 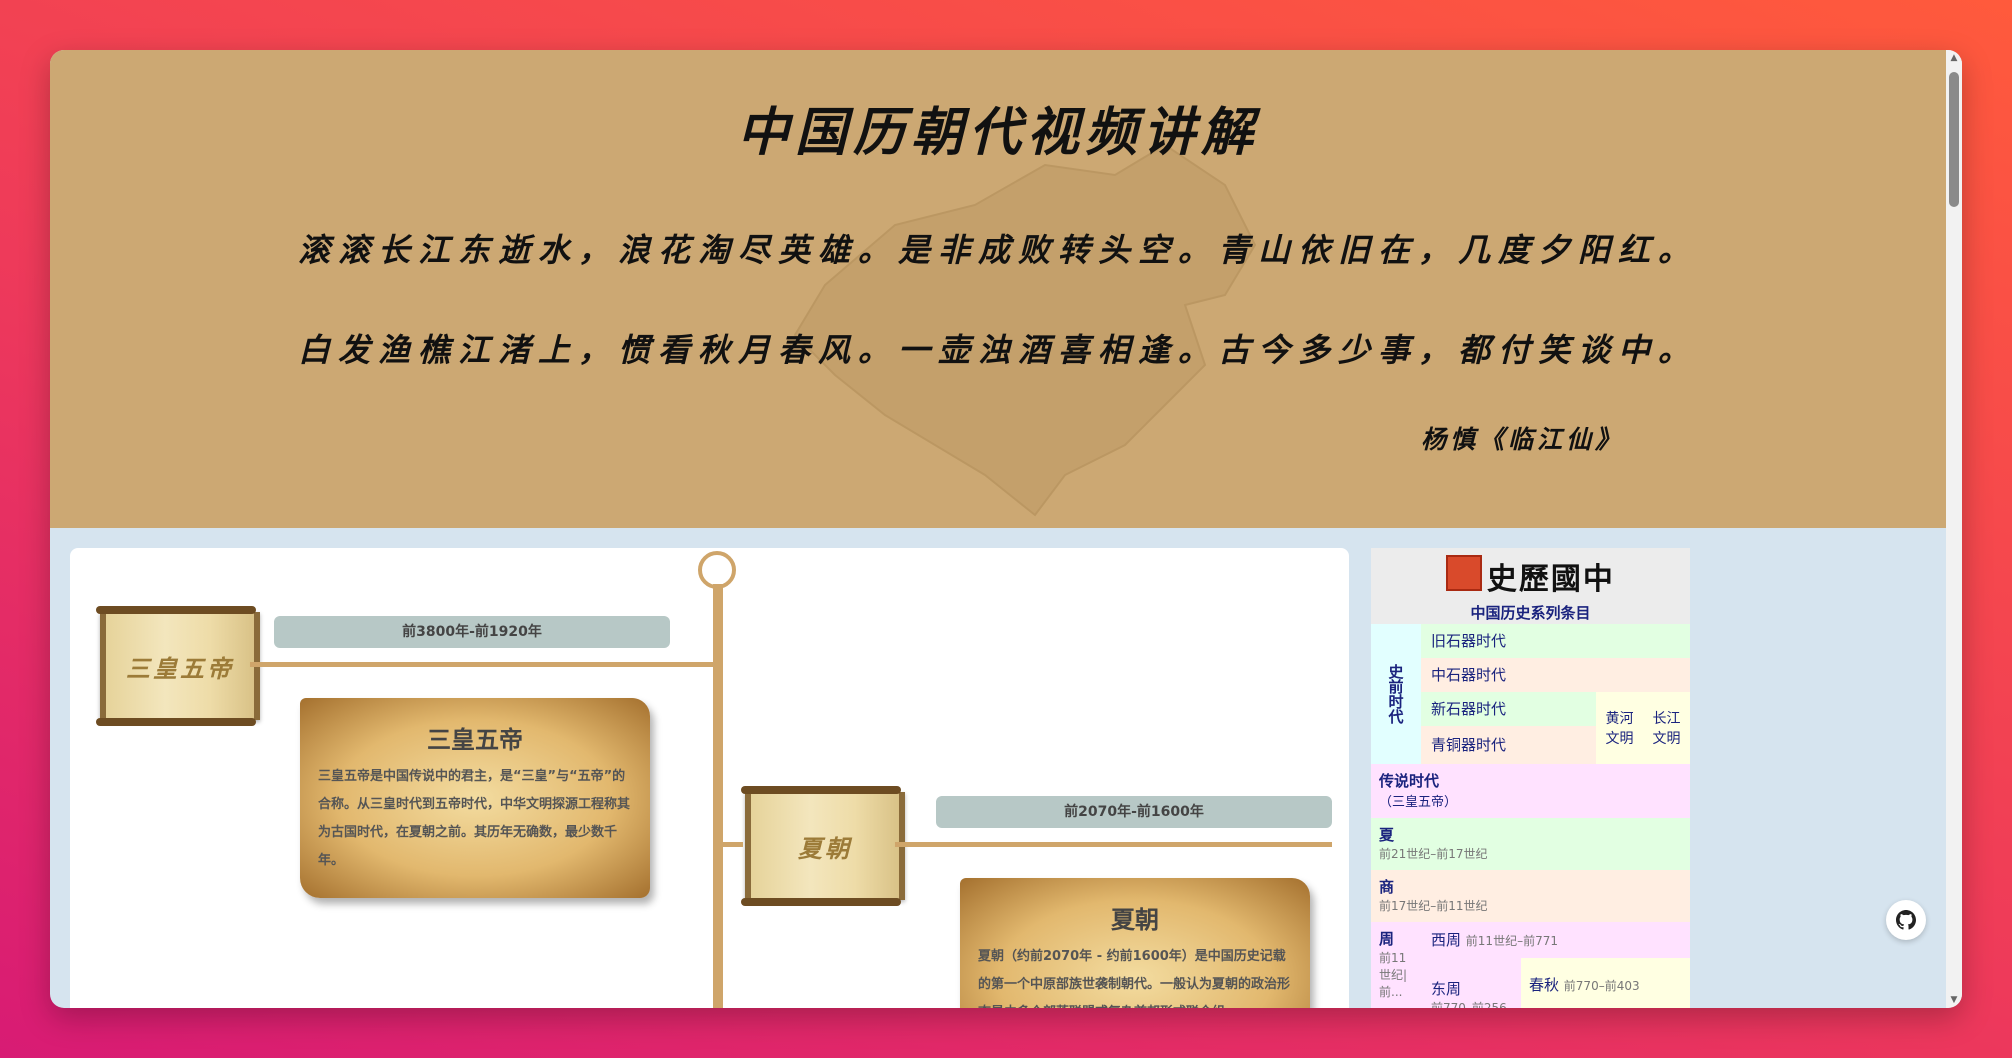 I want to click on poem-line-1: 滚滚长江东逝水，浪花淘尽英雄。是非成败转头空。青山依旧在，几度夕阳红。, so click(x=997, y=250).